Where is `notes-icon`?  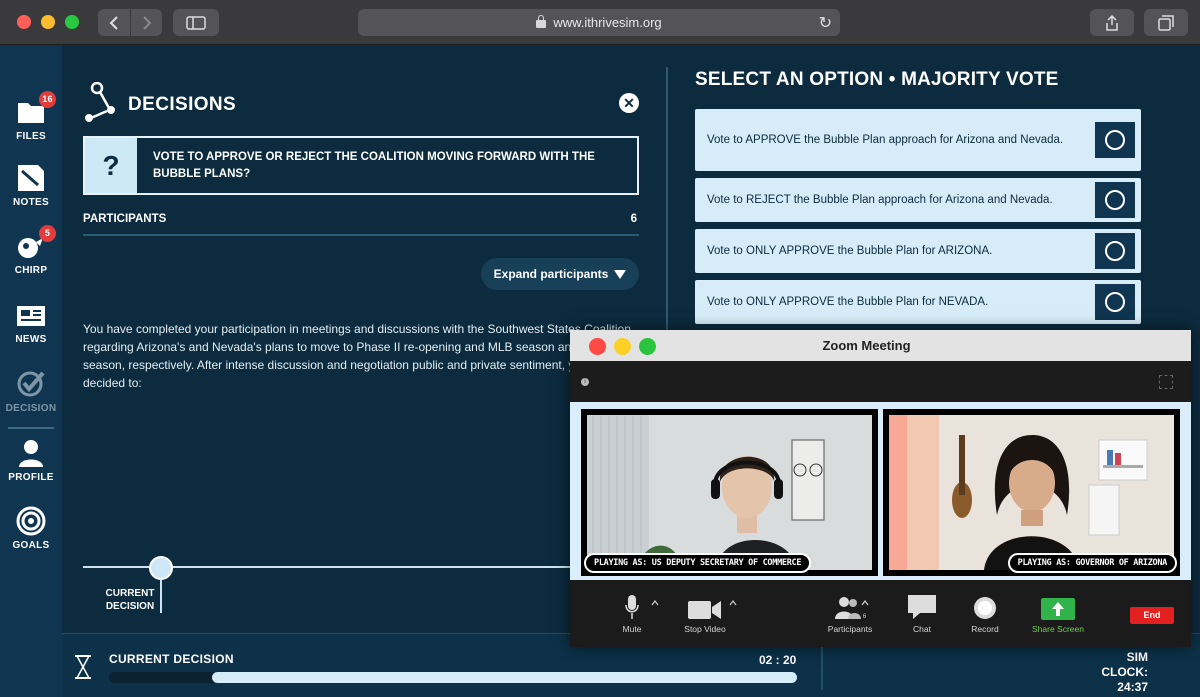 notes-icon is located at coordinates (31, 178).